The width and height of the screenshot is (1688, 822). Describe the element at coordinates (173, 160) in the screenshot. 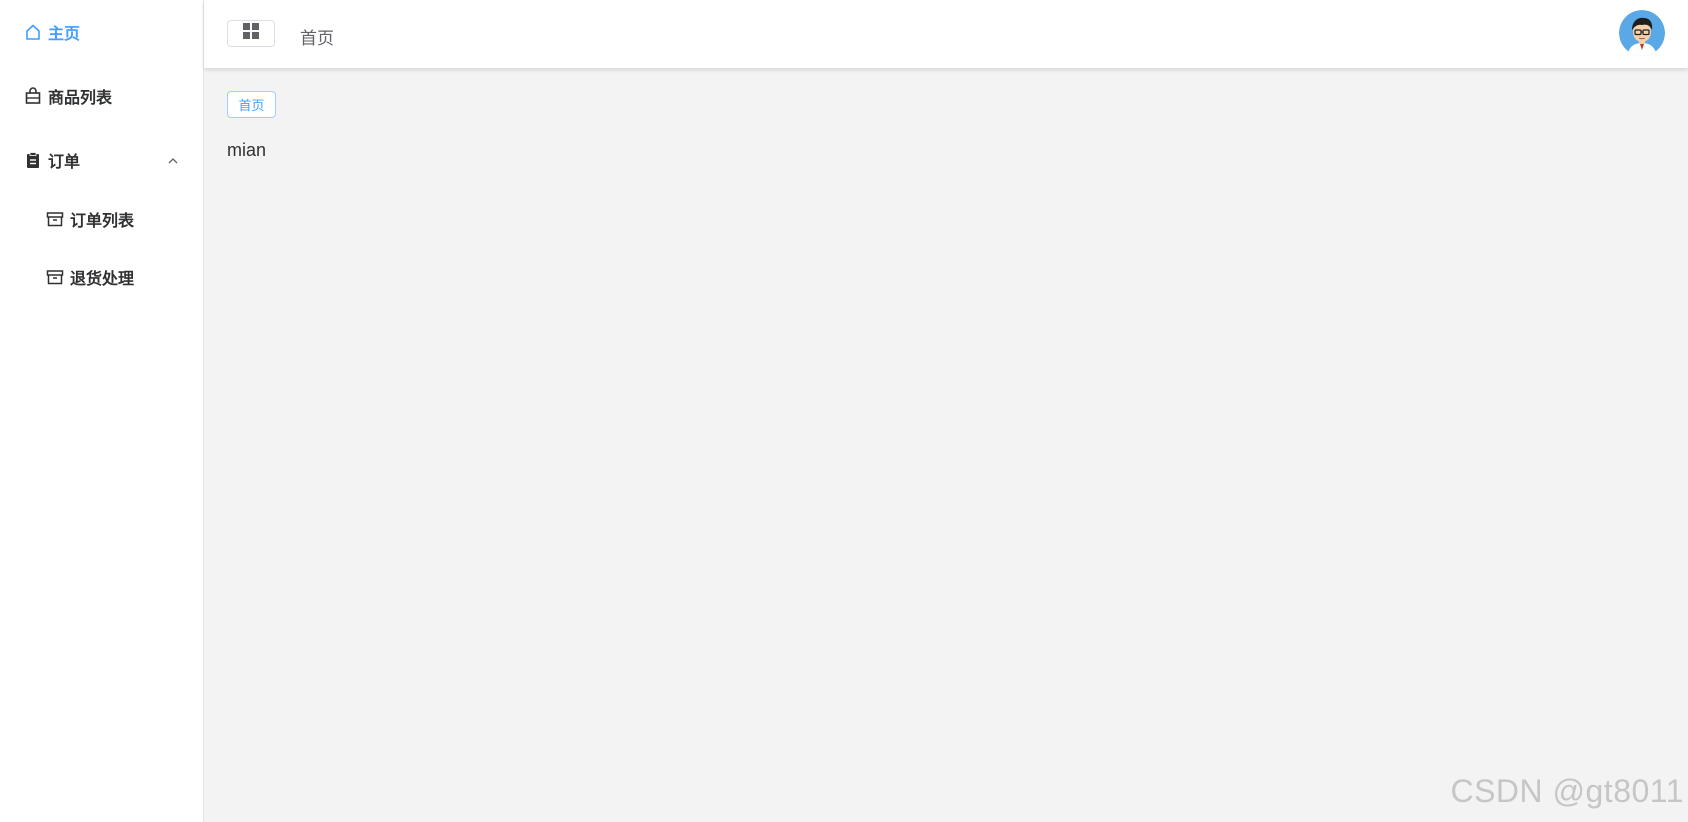

I see `chevron-up-icon` at that location.